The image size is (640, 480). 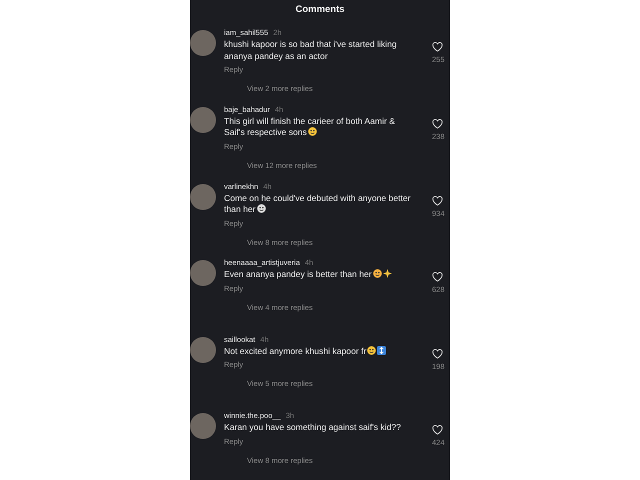 What do you see at coordinates (381, 350) in the screenshot?
I see `arrow-icon` at bounding box center [381, 350].